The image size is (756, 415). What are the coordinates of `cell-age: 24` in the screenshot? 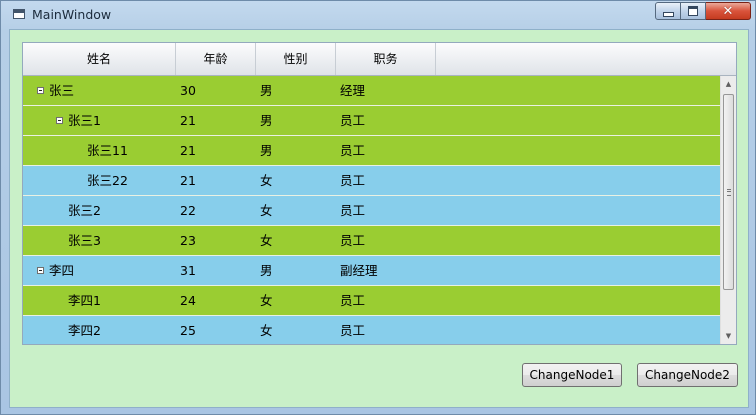 It's located at (188, 300).